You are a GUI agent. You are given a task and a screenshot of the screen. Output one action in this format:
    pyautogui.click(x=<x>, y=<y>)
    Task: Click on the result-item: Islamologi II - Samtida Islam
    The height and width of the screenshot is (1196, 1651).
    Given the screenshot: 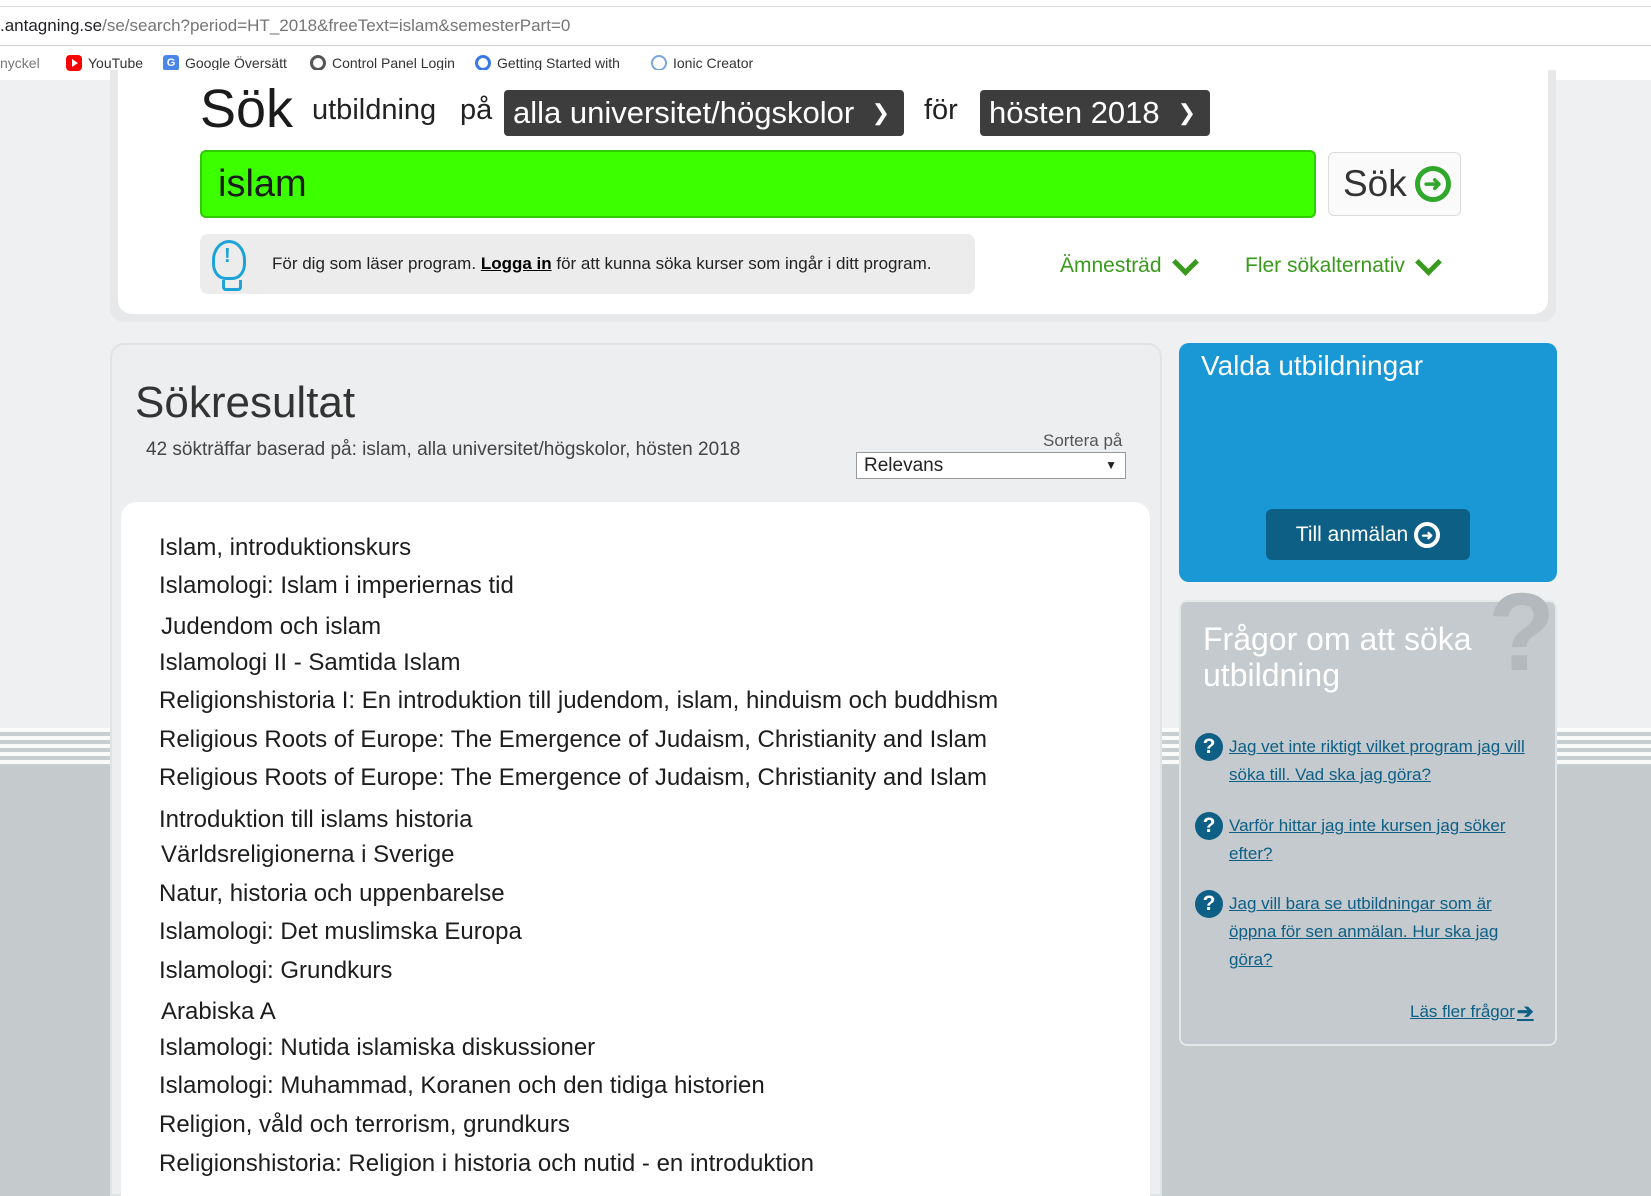 What is the action you would take?
    pyautogui.click(x=309, y=663)
    